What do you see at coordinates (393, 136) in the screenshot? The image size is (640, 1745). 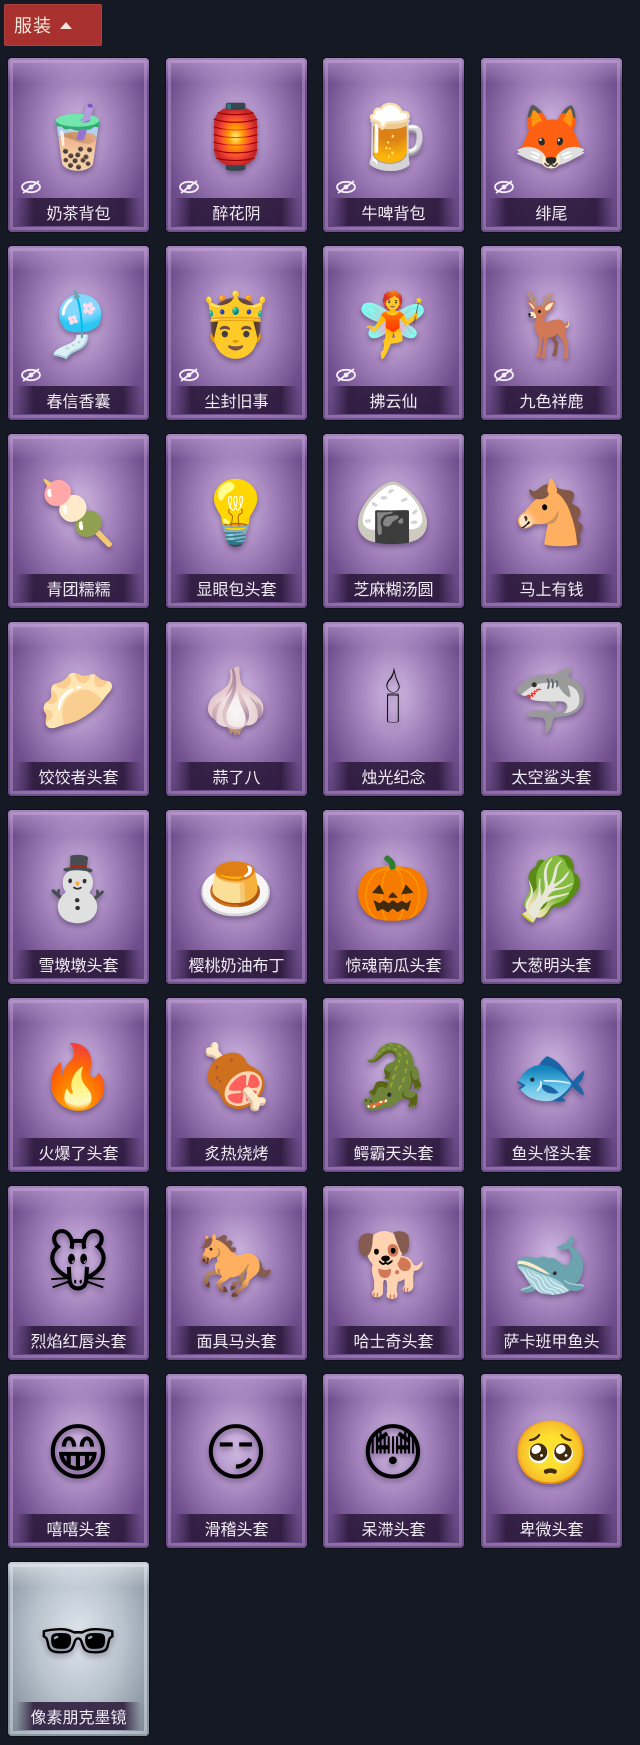 I see `outfit-image: 🍺` at bounding box center [393, 136].